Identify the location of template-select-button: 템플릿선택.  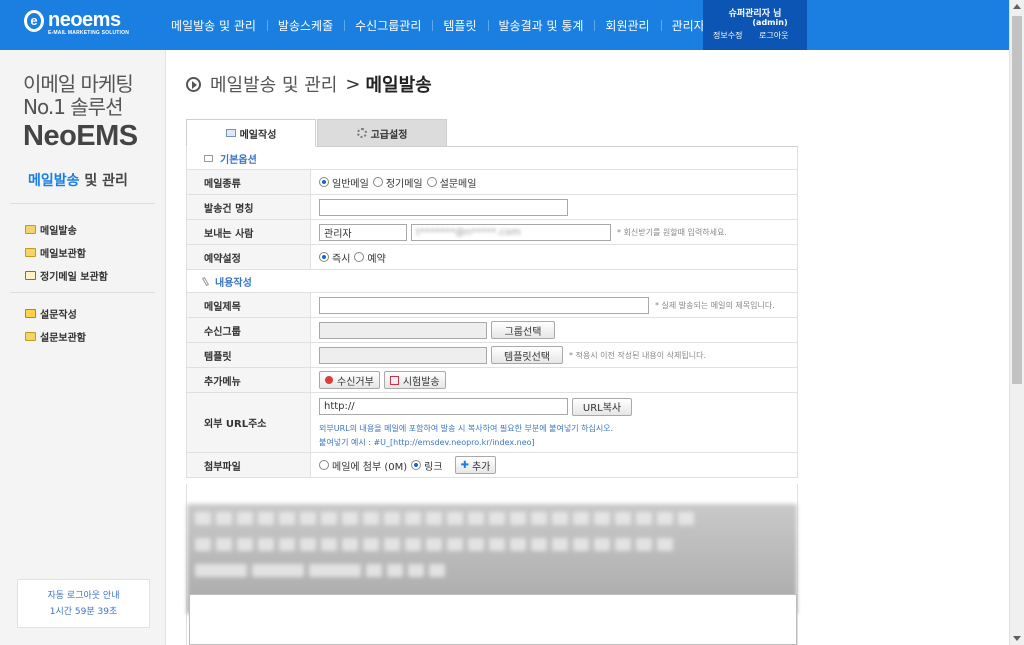
(527, 355).